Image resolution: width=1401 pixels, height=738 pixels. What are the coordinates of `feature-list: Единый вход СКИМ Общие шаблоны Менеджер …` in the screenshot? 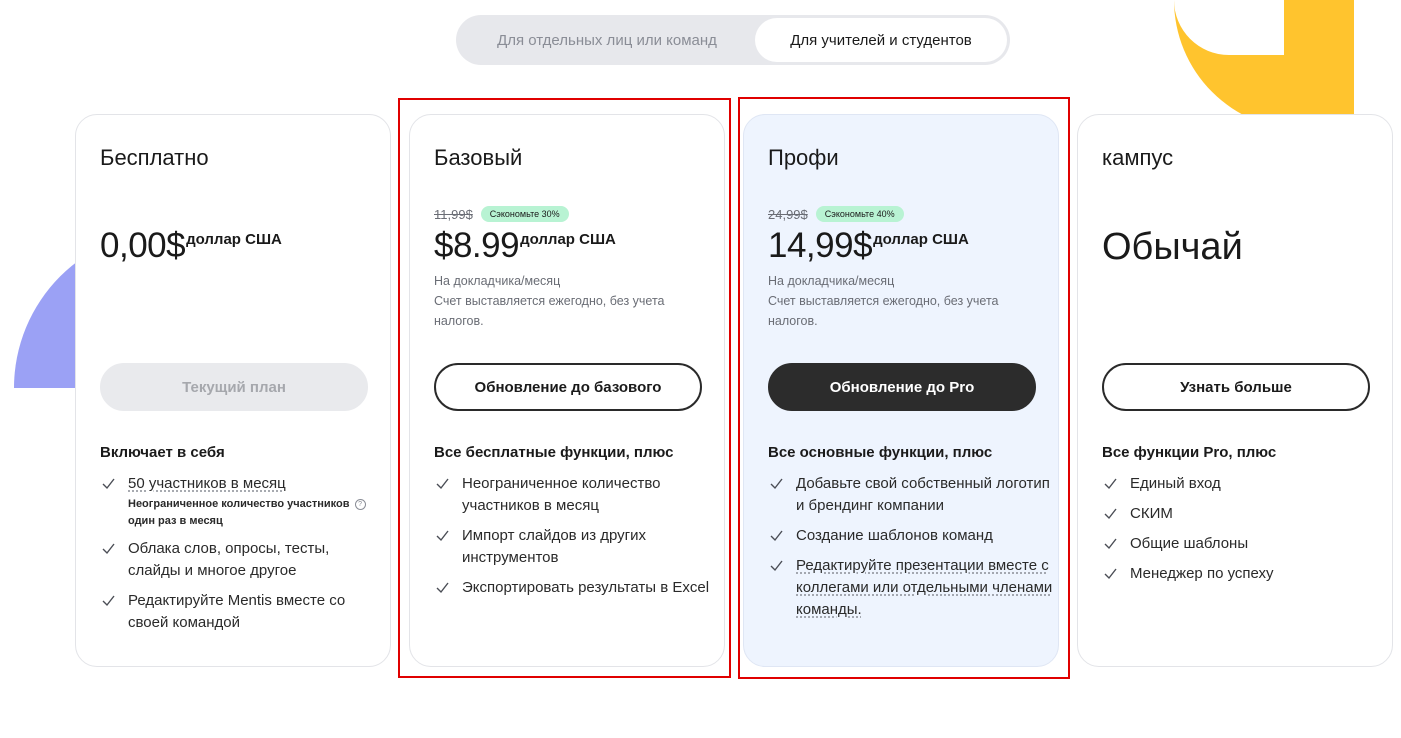 It's located at (1244, 533).